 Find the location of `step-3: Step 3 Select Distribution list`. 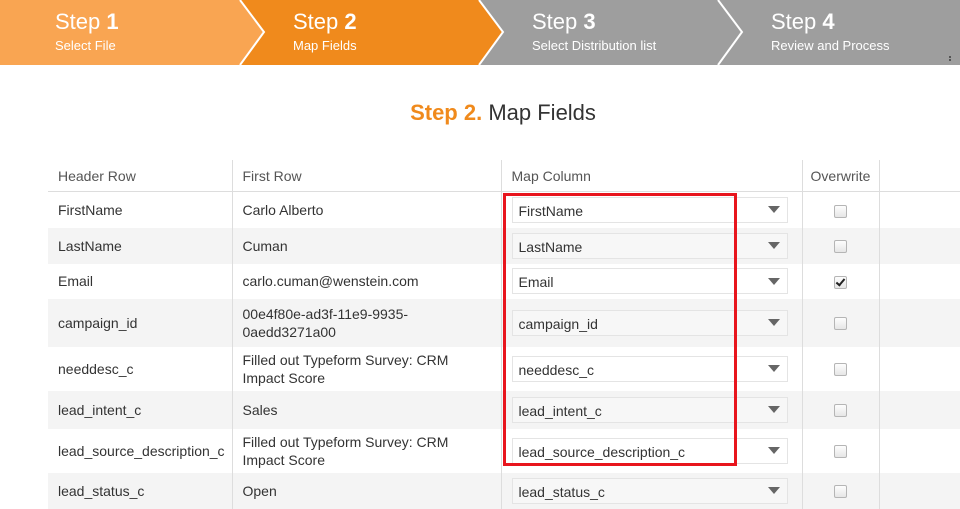

step-3: Step 3 Select Distribution list is located at coordinates (594, 31).